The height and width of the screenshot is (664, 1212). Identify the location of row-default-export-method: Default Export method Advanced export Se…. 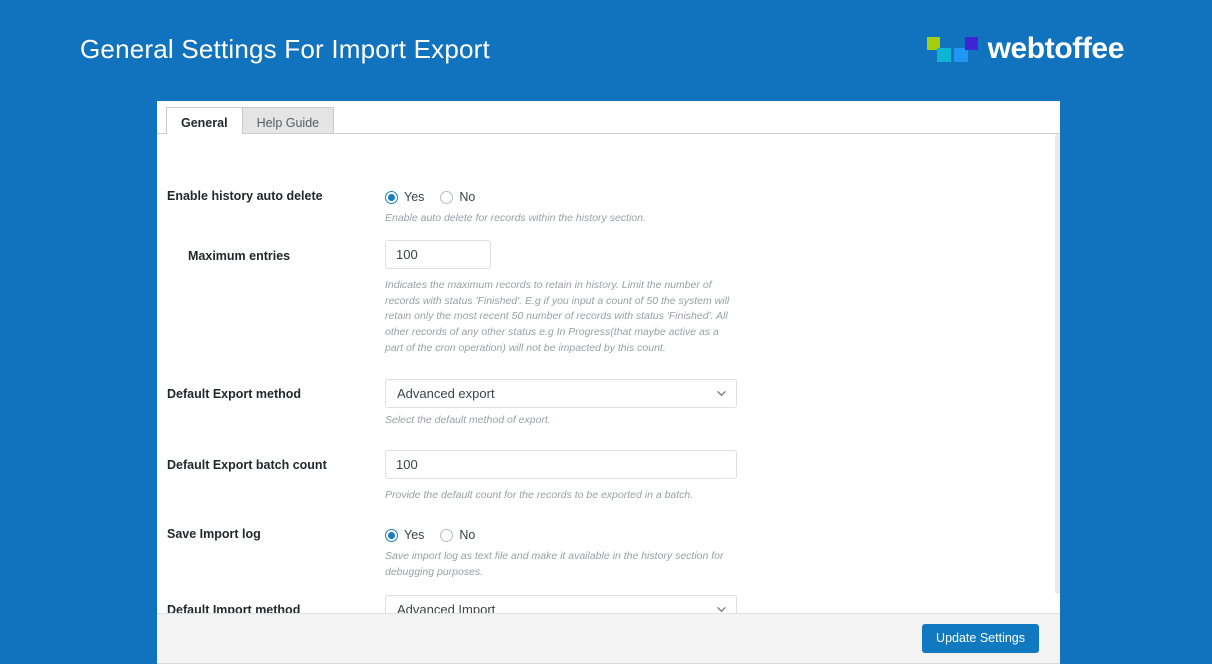
(608, 393).